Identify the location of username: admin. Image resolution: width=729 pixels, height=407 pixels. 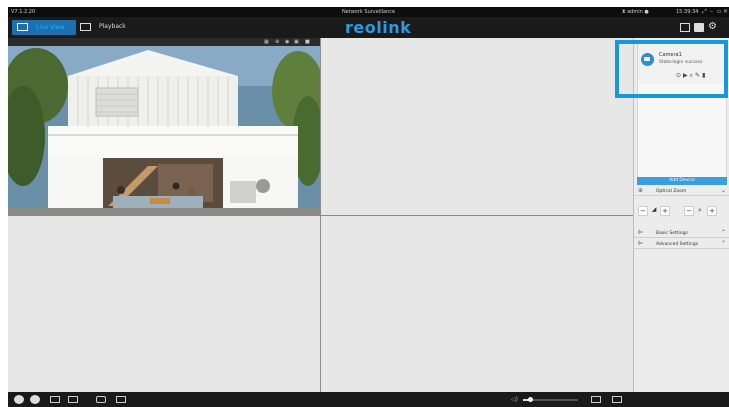
(635, 12).